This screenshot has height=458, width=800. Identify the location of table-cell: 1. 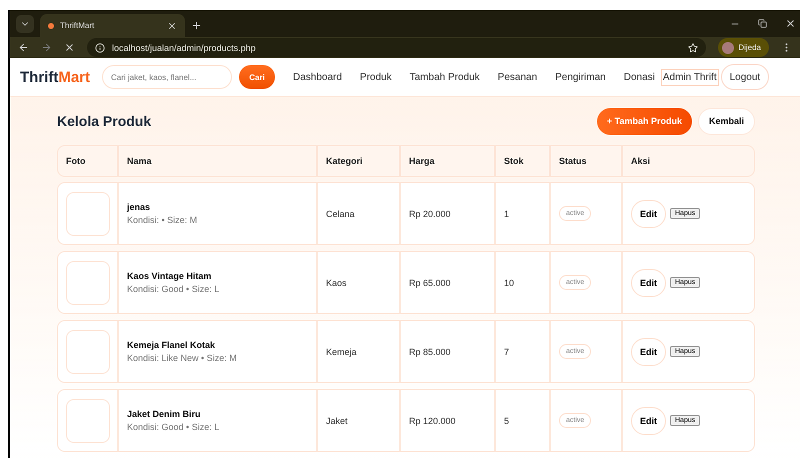
(507, 213).